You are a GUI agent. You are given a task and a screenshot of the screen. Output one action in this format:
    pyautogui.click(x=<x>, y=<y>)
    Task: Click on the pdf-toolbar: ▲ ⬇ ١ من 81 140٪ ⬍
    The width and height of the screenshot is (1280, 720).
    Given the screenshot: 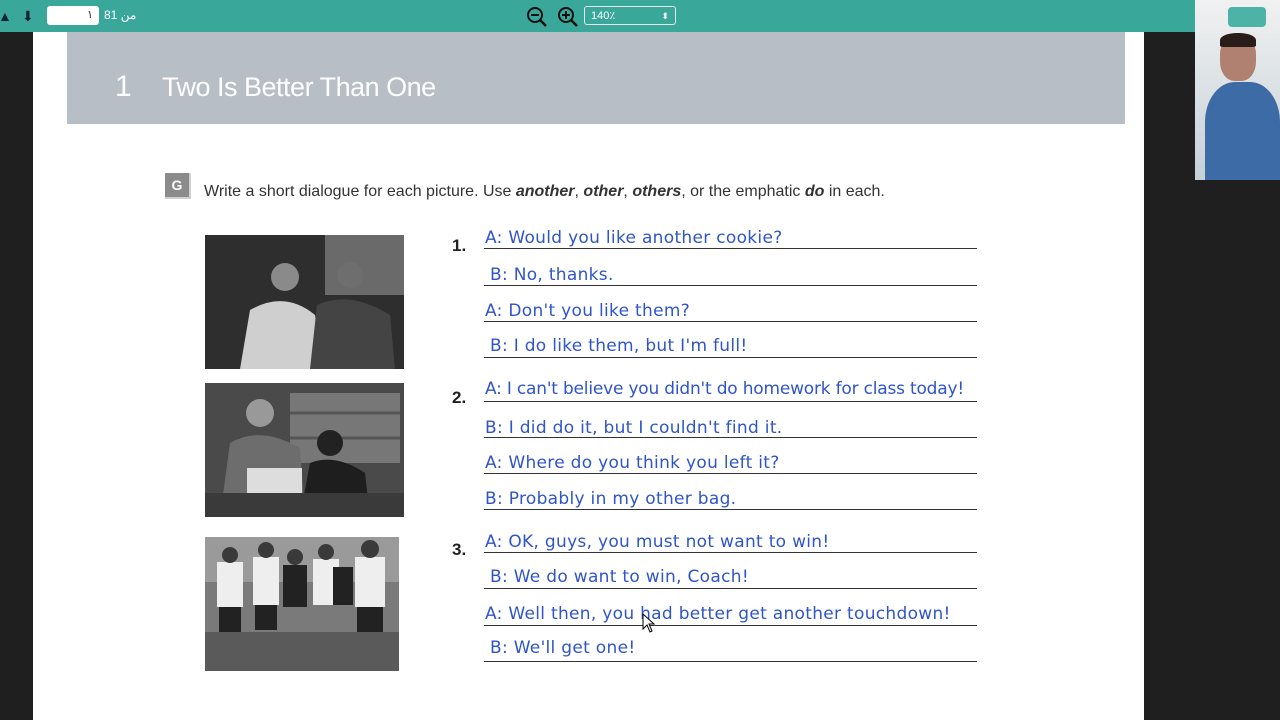 What is the action you would take?
    pyautogui.click(x=597, y=16)
    